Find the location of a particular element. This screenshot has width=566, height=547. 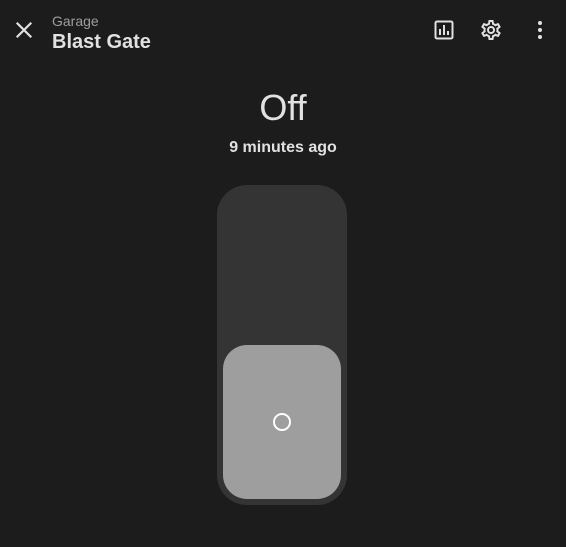

dots-vertical-icon is located at coordinates (540, 30).